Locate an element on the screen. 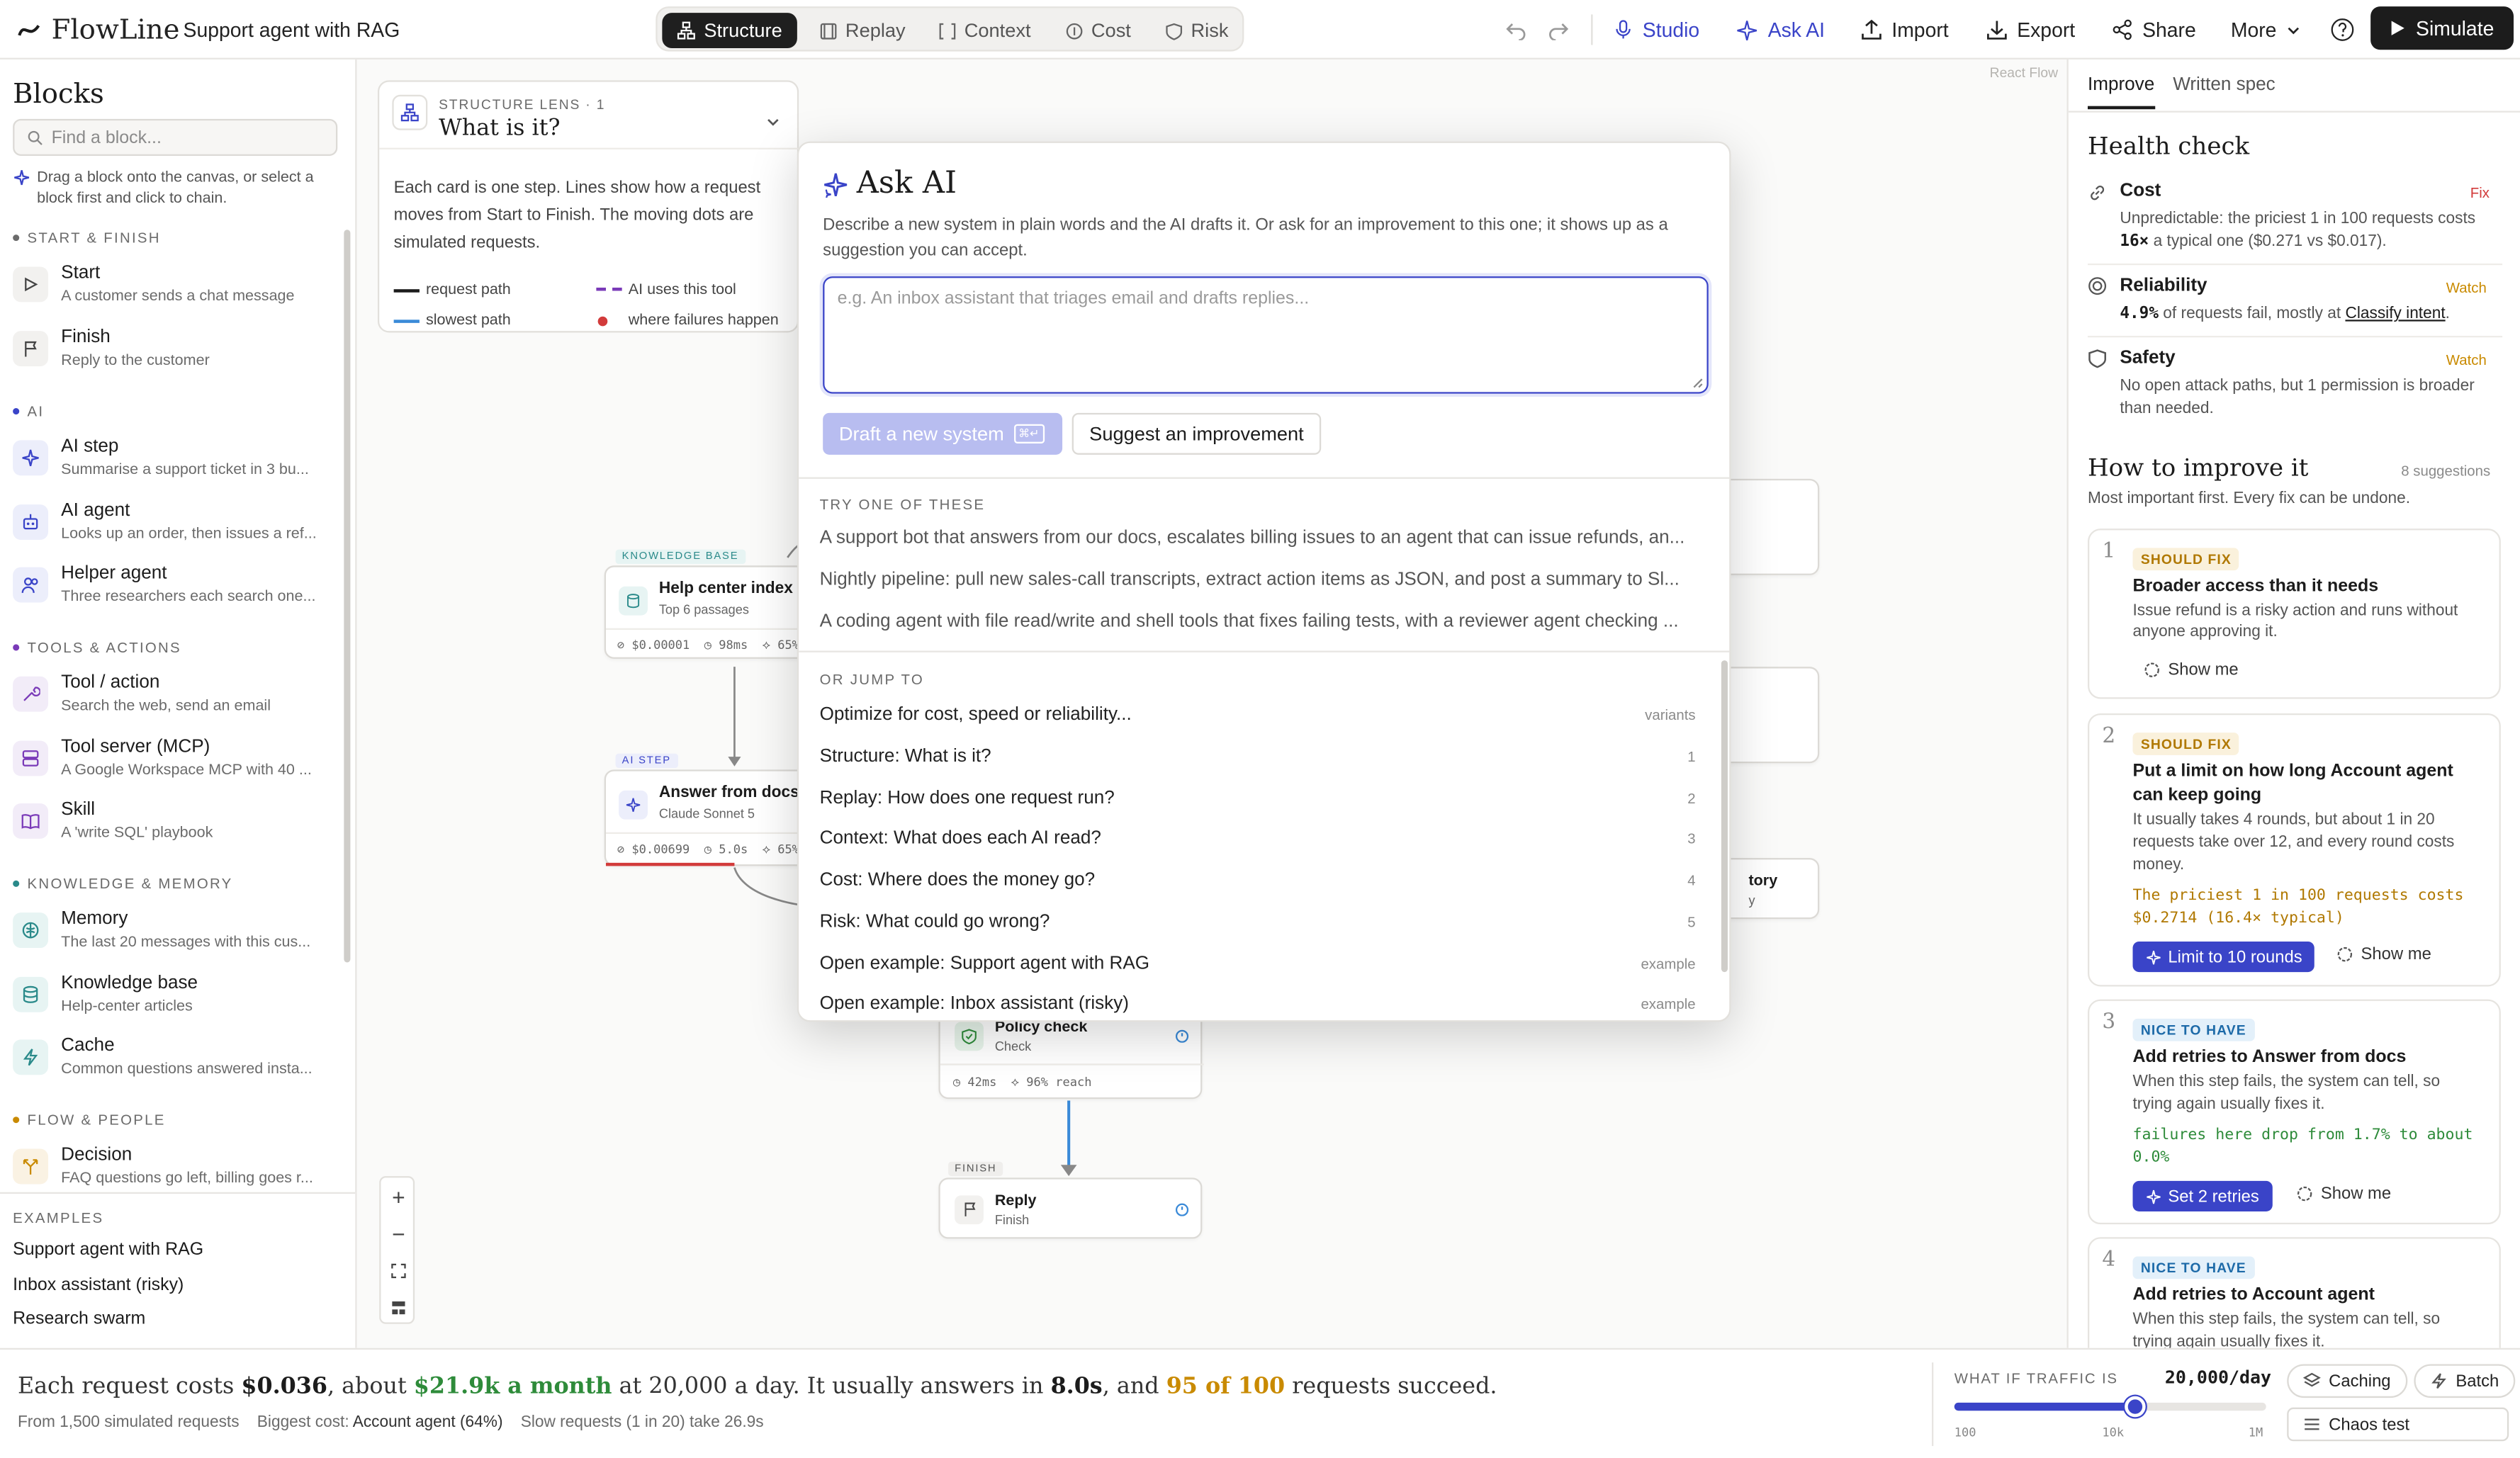  jump-option: Risk: What could go wrong? 5 is located at coordinates (1258, 922).